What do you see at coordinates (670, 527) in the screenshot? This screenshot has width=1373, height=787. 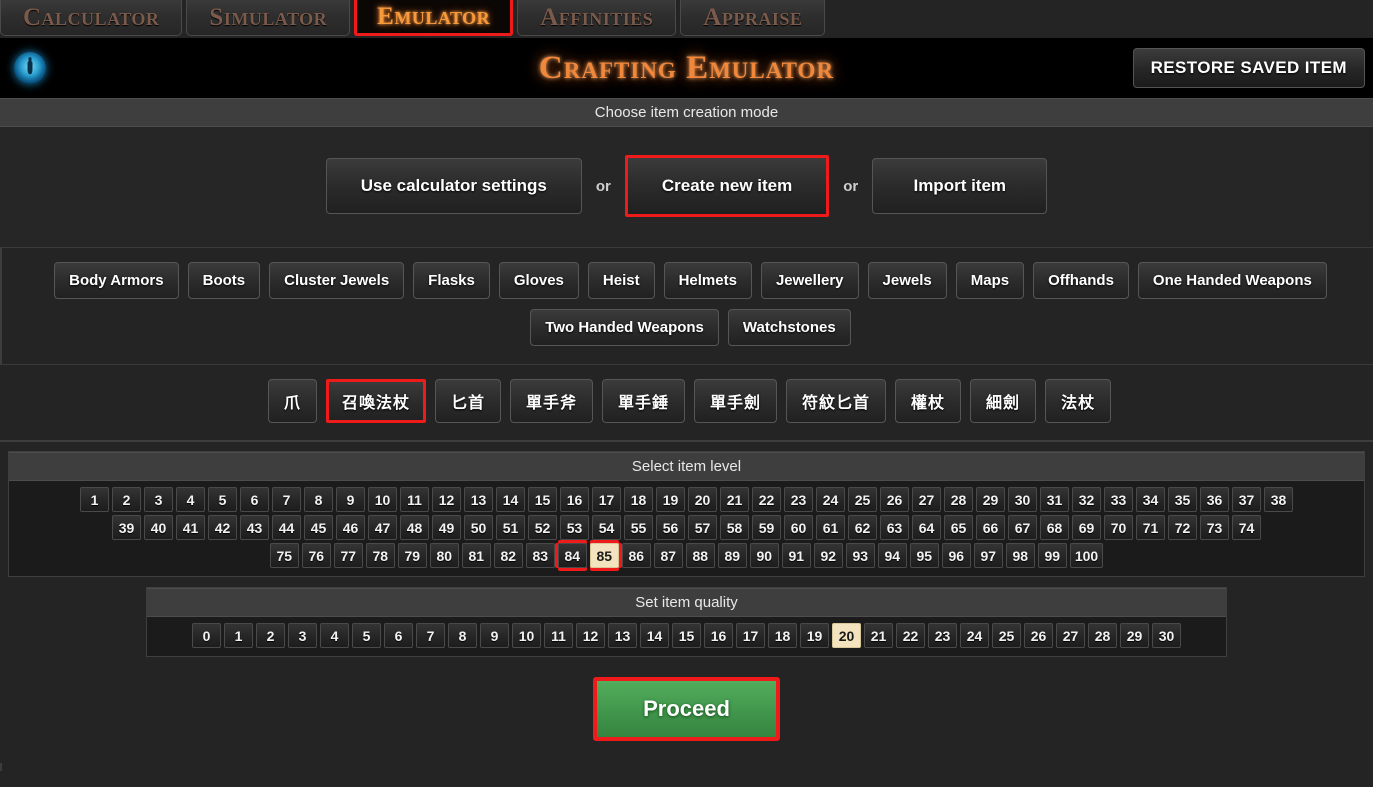 I see `item-level-cell-56: 56` at bounding box center [670, 527].